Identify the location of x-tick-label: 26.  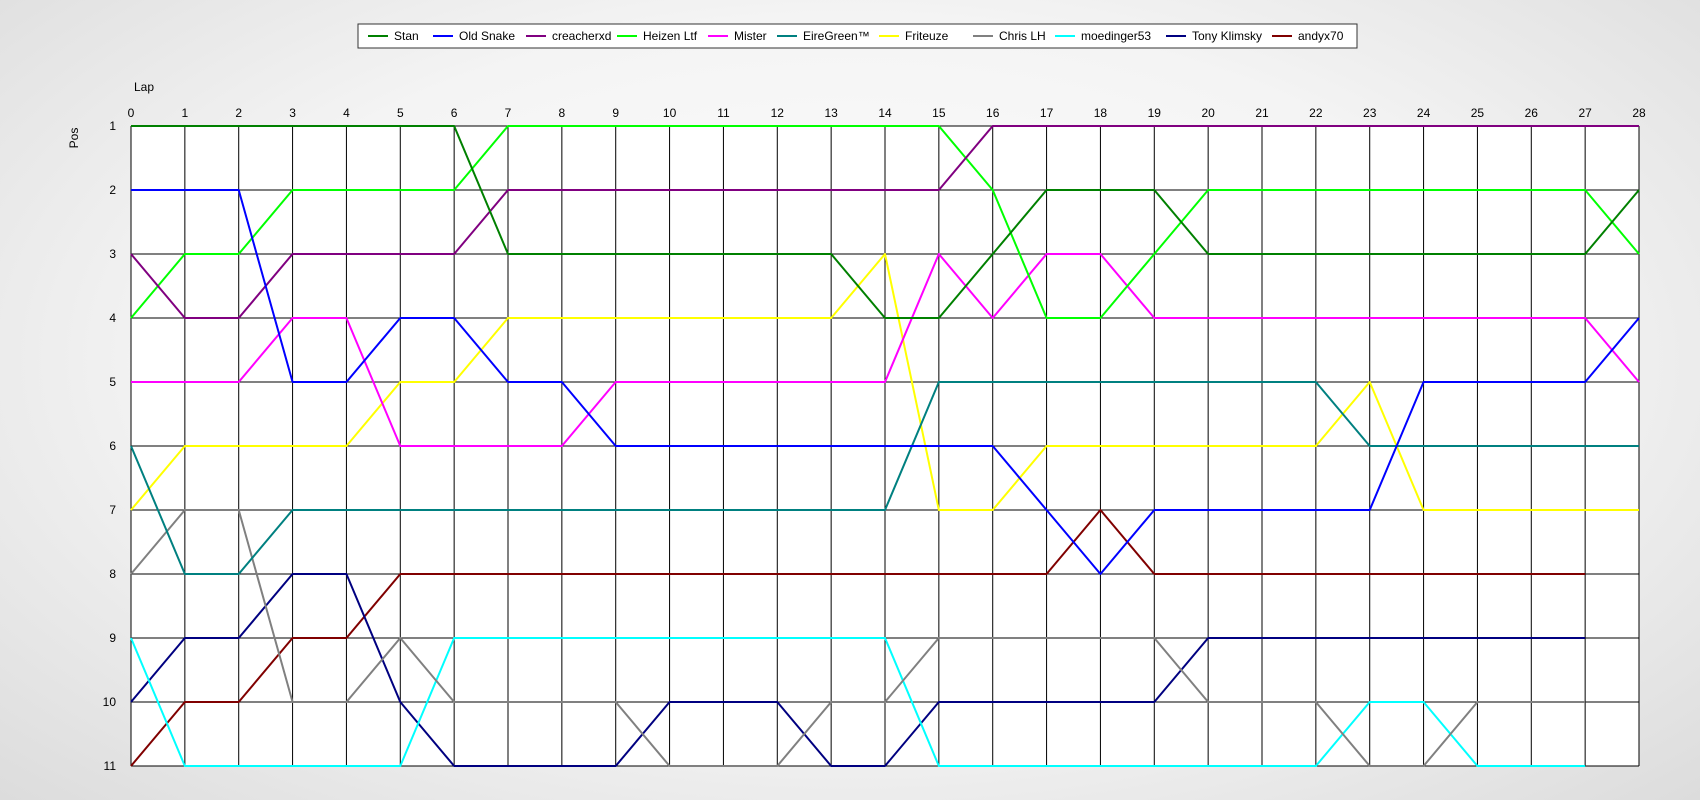
(1532, 113).